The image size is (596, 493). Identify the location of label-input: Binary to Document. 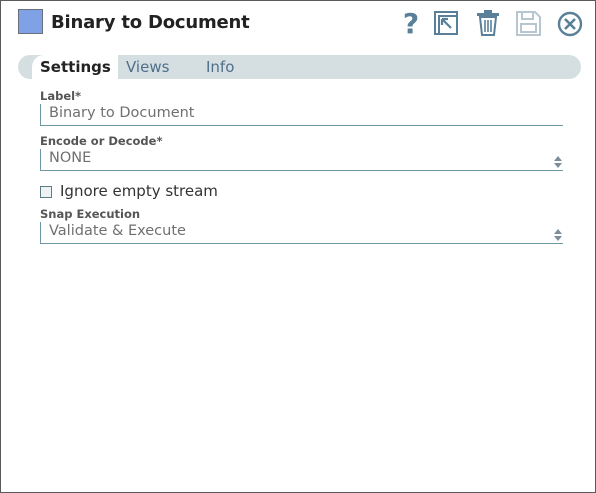
(301, 115).